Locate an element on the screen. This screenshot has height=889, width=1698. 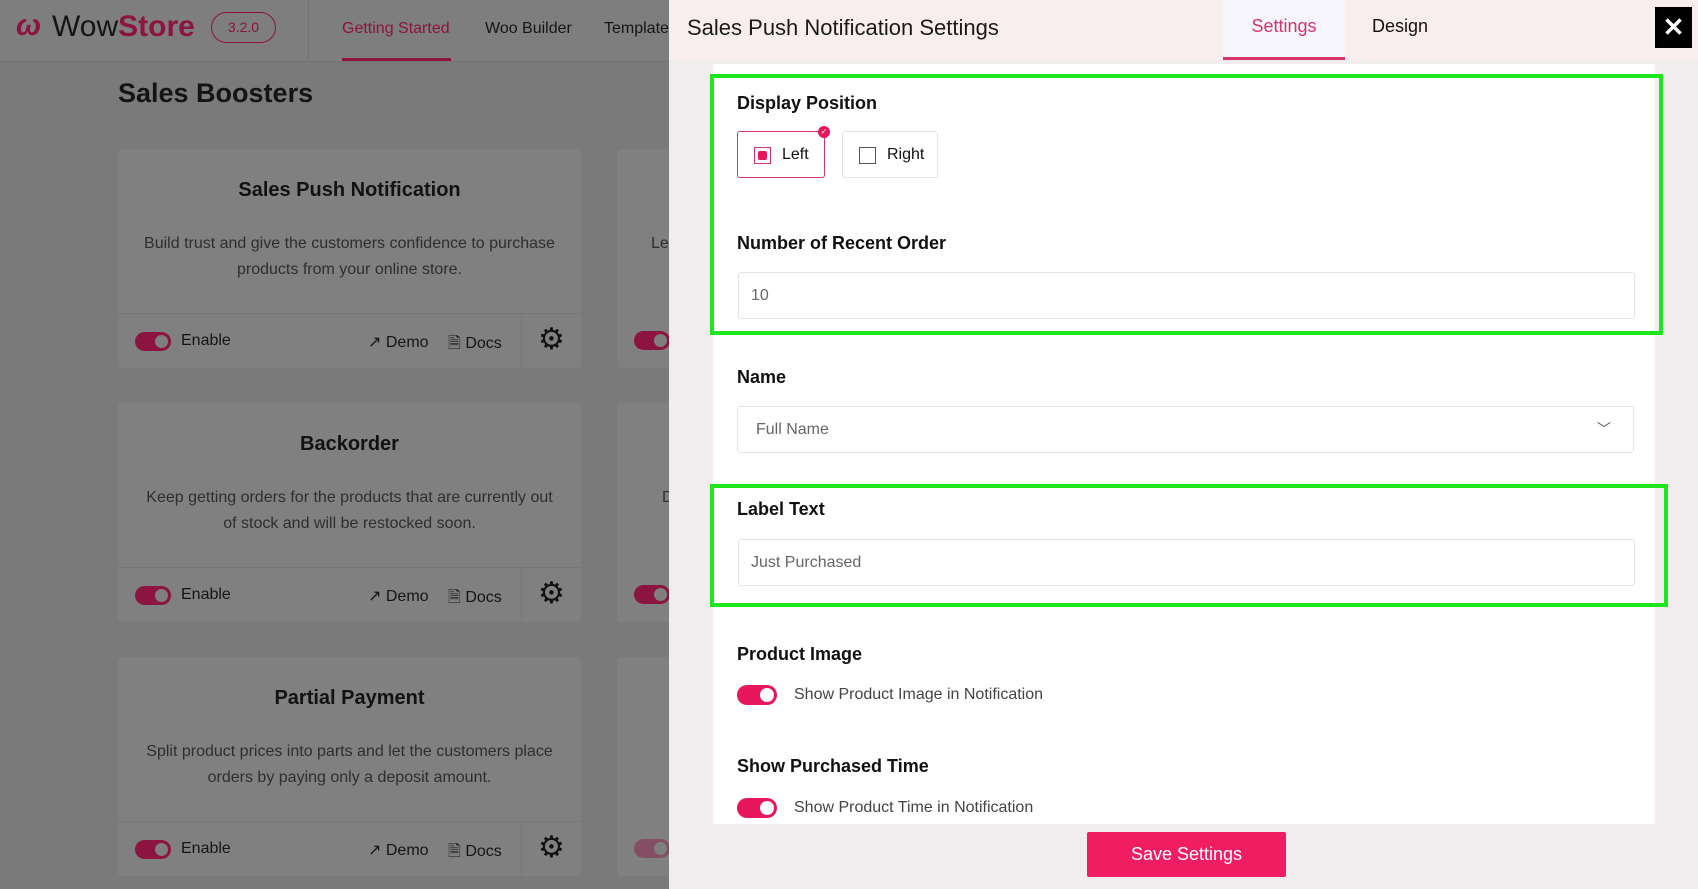
option-label: Right is located at coordinates (906, 154).